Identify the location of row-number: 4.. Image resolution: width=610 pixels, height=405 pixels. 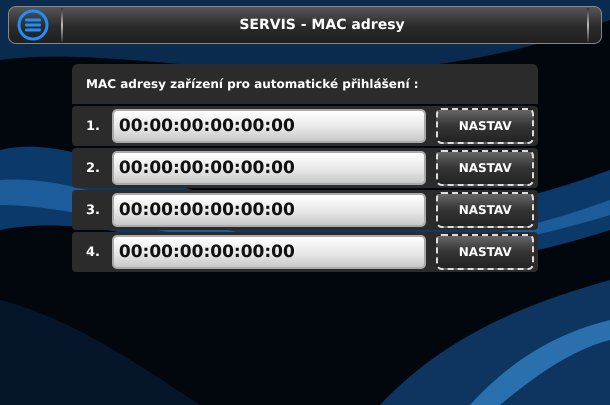
(93, 252).